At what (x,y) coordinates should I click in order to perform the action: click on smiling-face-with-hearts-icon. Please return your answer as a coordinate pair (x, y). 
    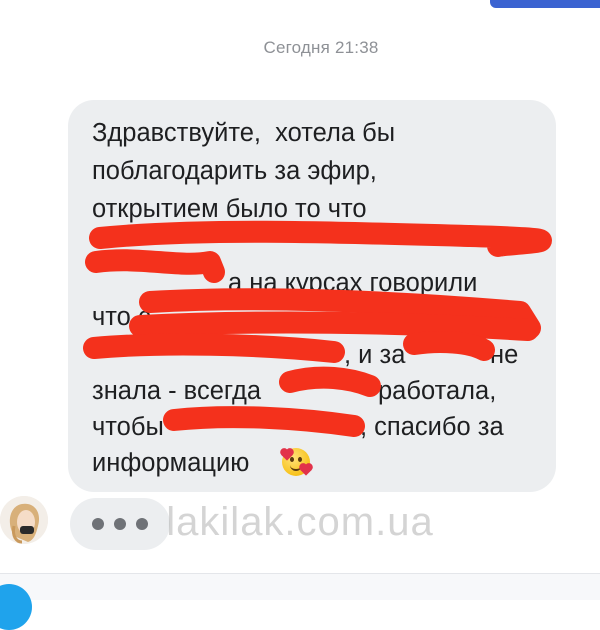
    Looking at the image, I should click on (296, 462).